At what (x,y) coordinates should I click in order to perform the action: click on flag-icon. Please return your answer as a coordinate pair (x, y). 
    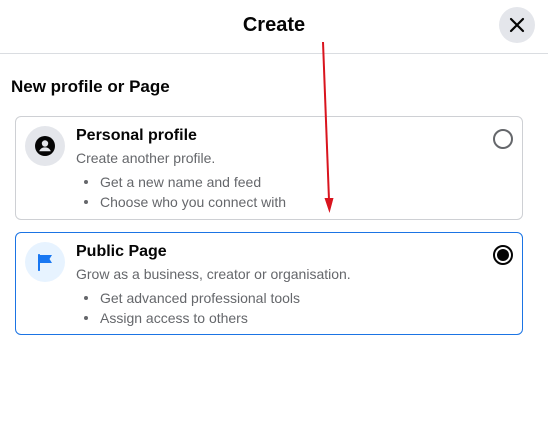
    Looking at the image, I should click on (45, 262).